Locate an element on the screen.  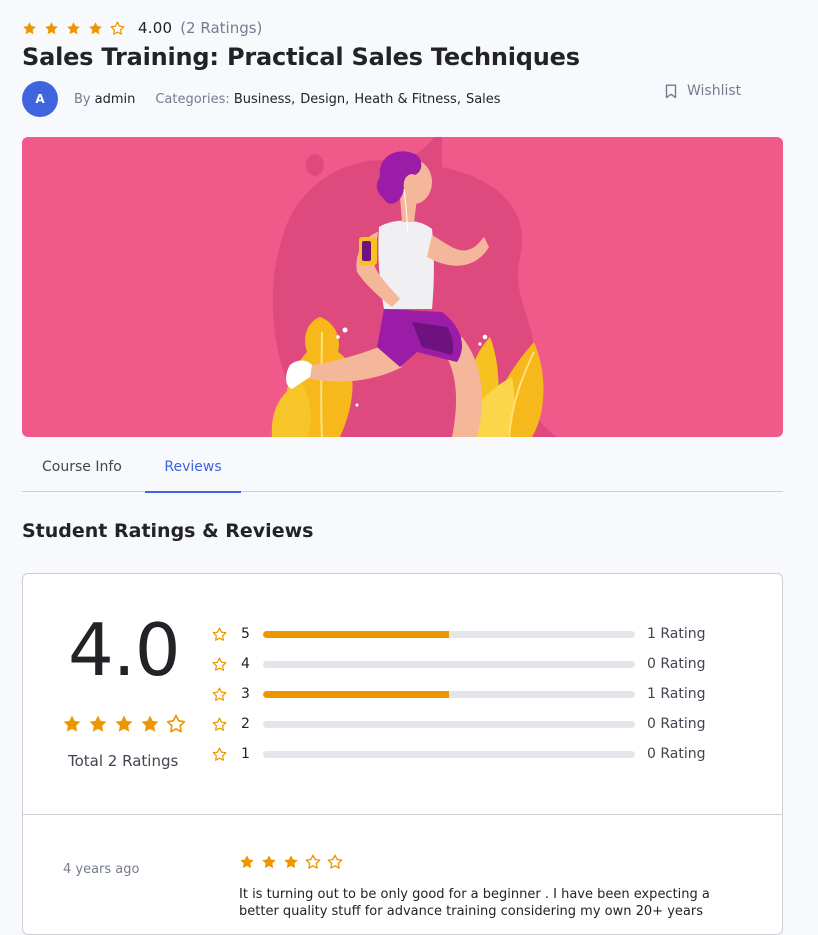
rating-row-stars: 2 is located at coordinates (245, 724).